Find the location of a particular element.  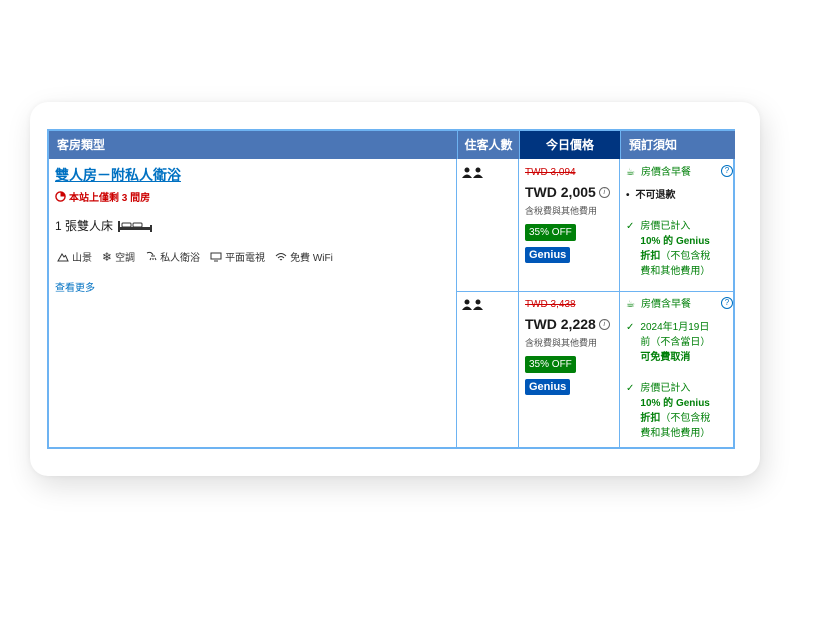

amenity-mountain-view: 山景 is located at coordinates (74, 256).